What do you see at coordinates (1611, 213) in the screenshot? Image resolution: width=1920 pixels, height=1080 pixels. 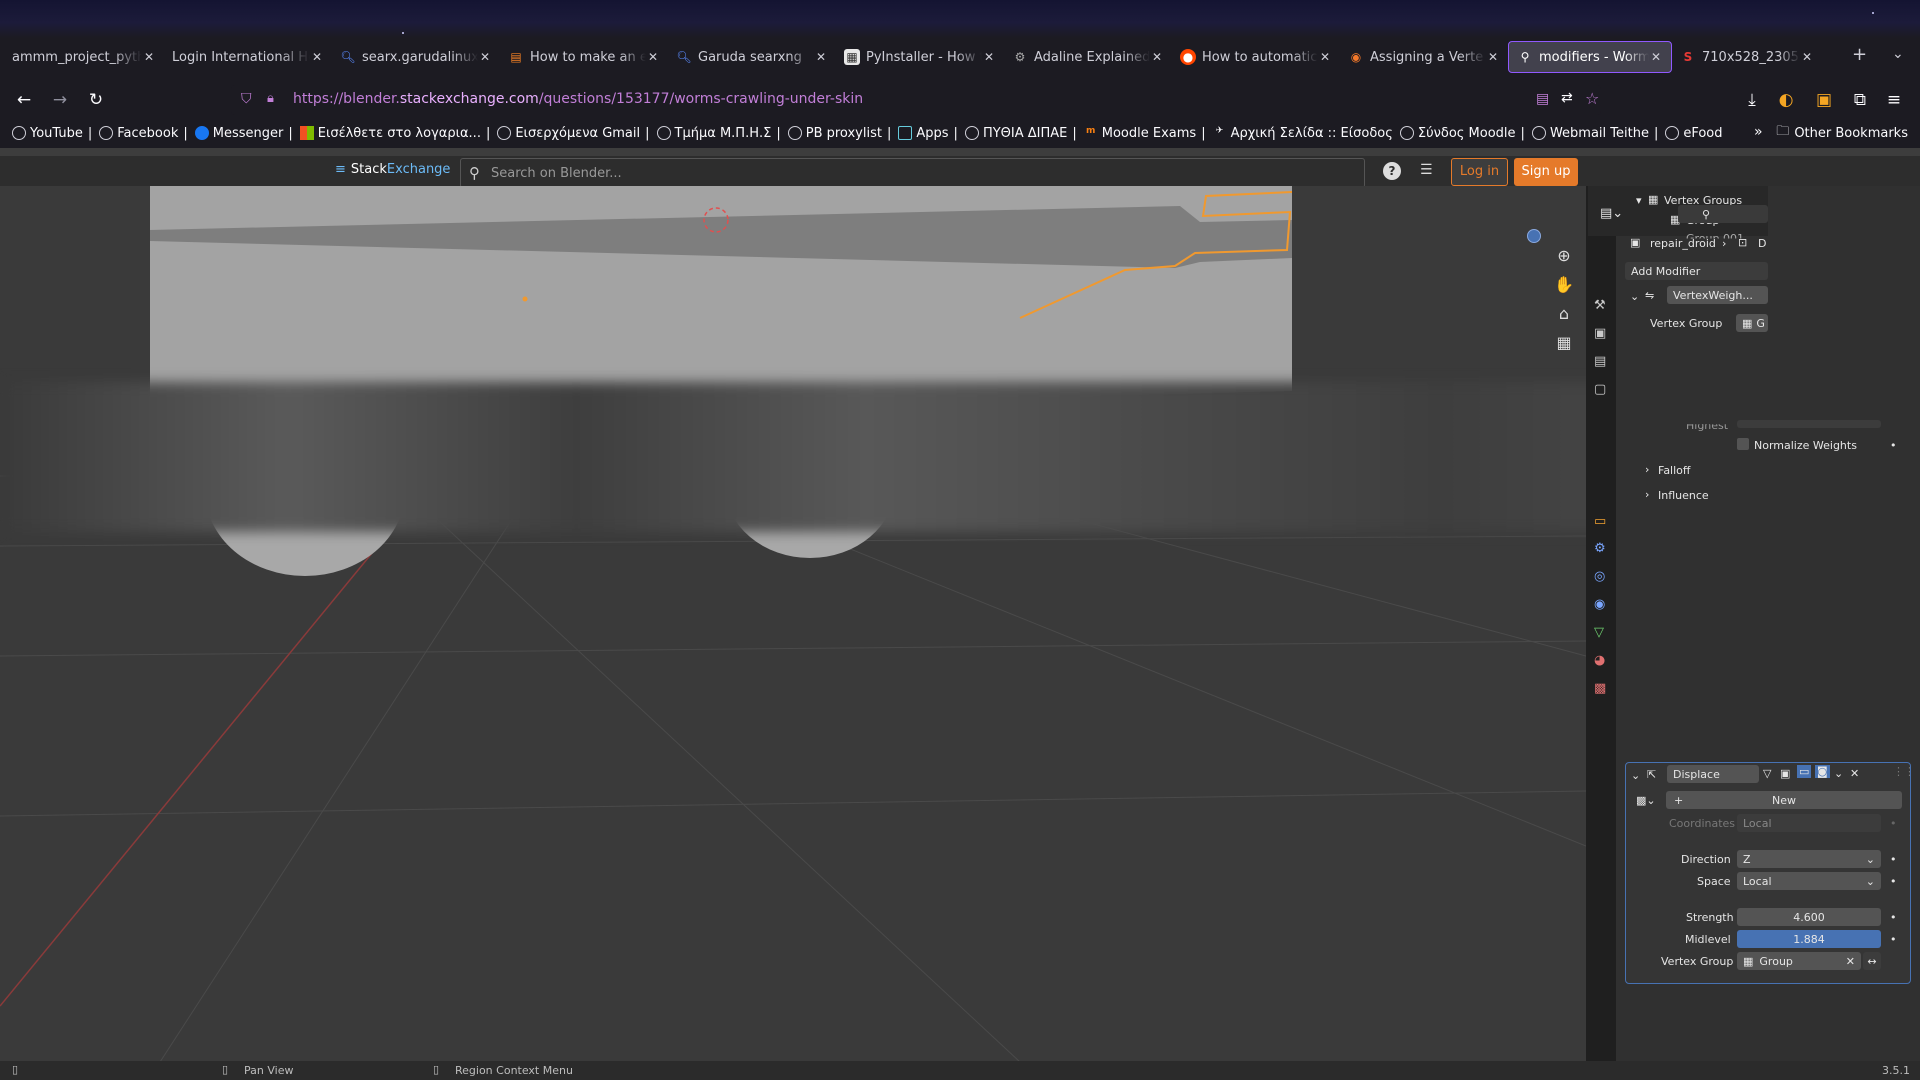 I see `editor-type-icon: ▤⌄` at bounding box center [1611, 213].